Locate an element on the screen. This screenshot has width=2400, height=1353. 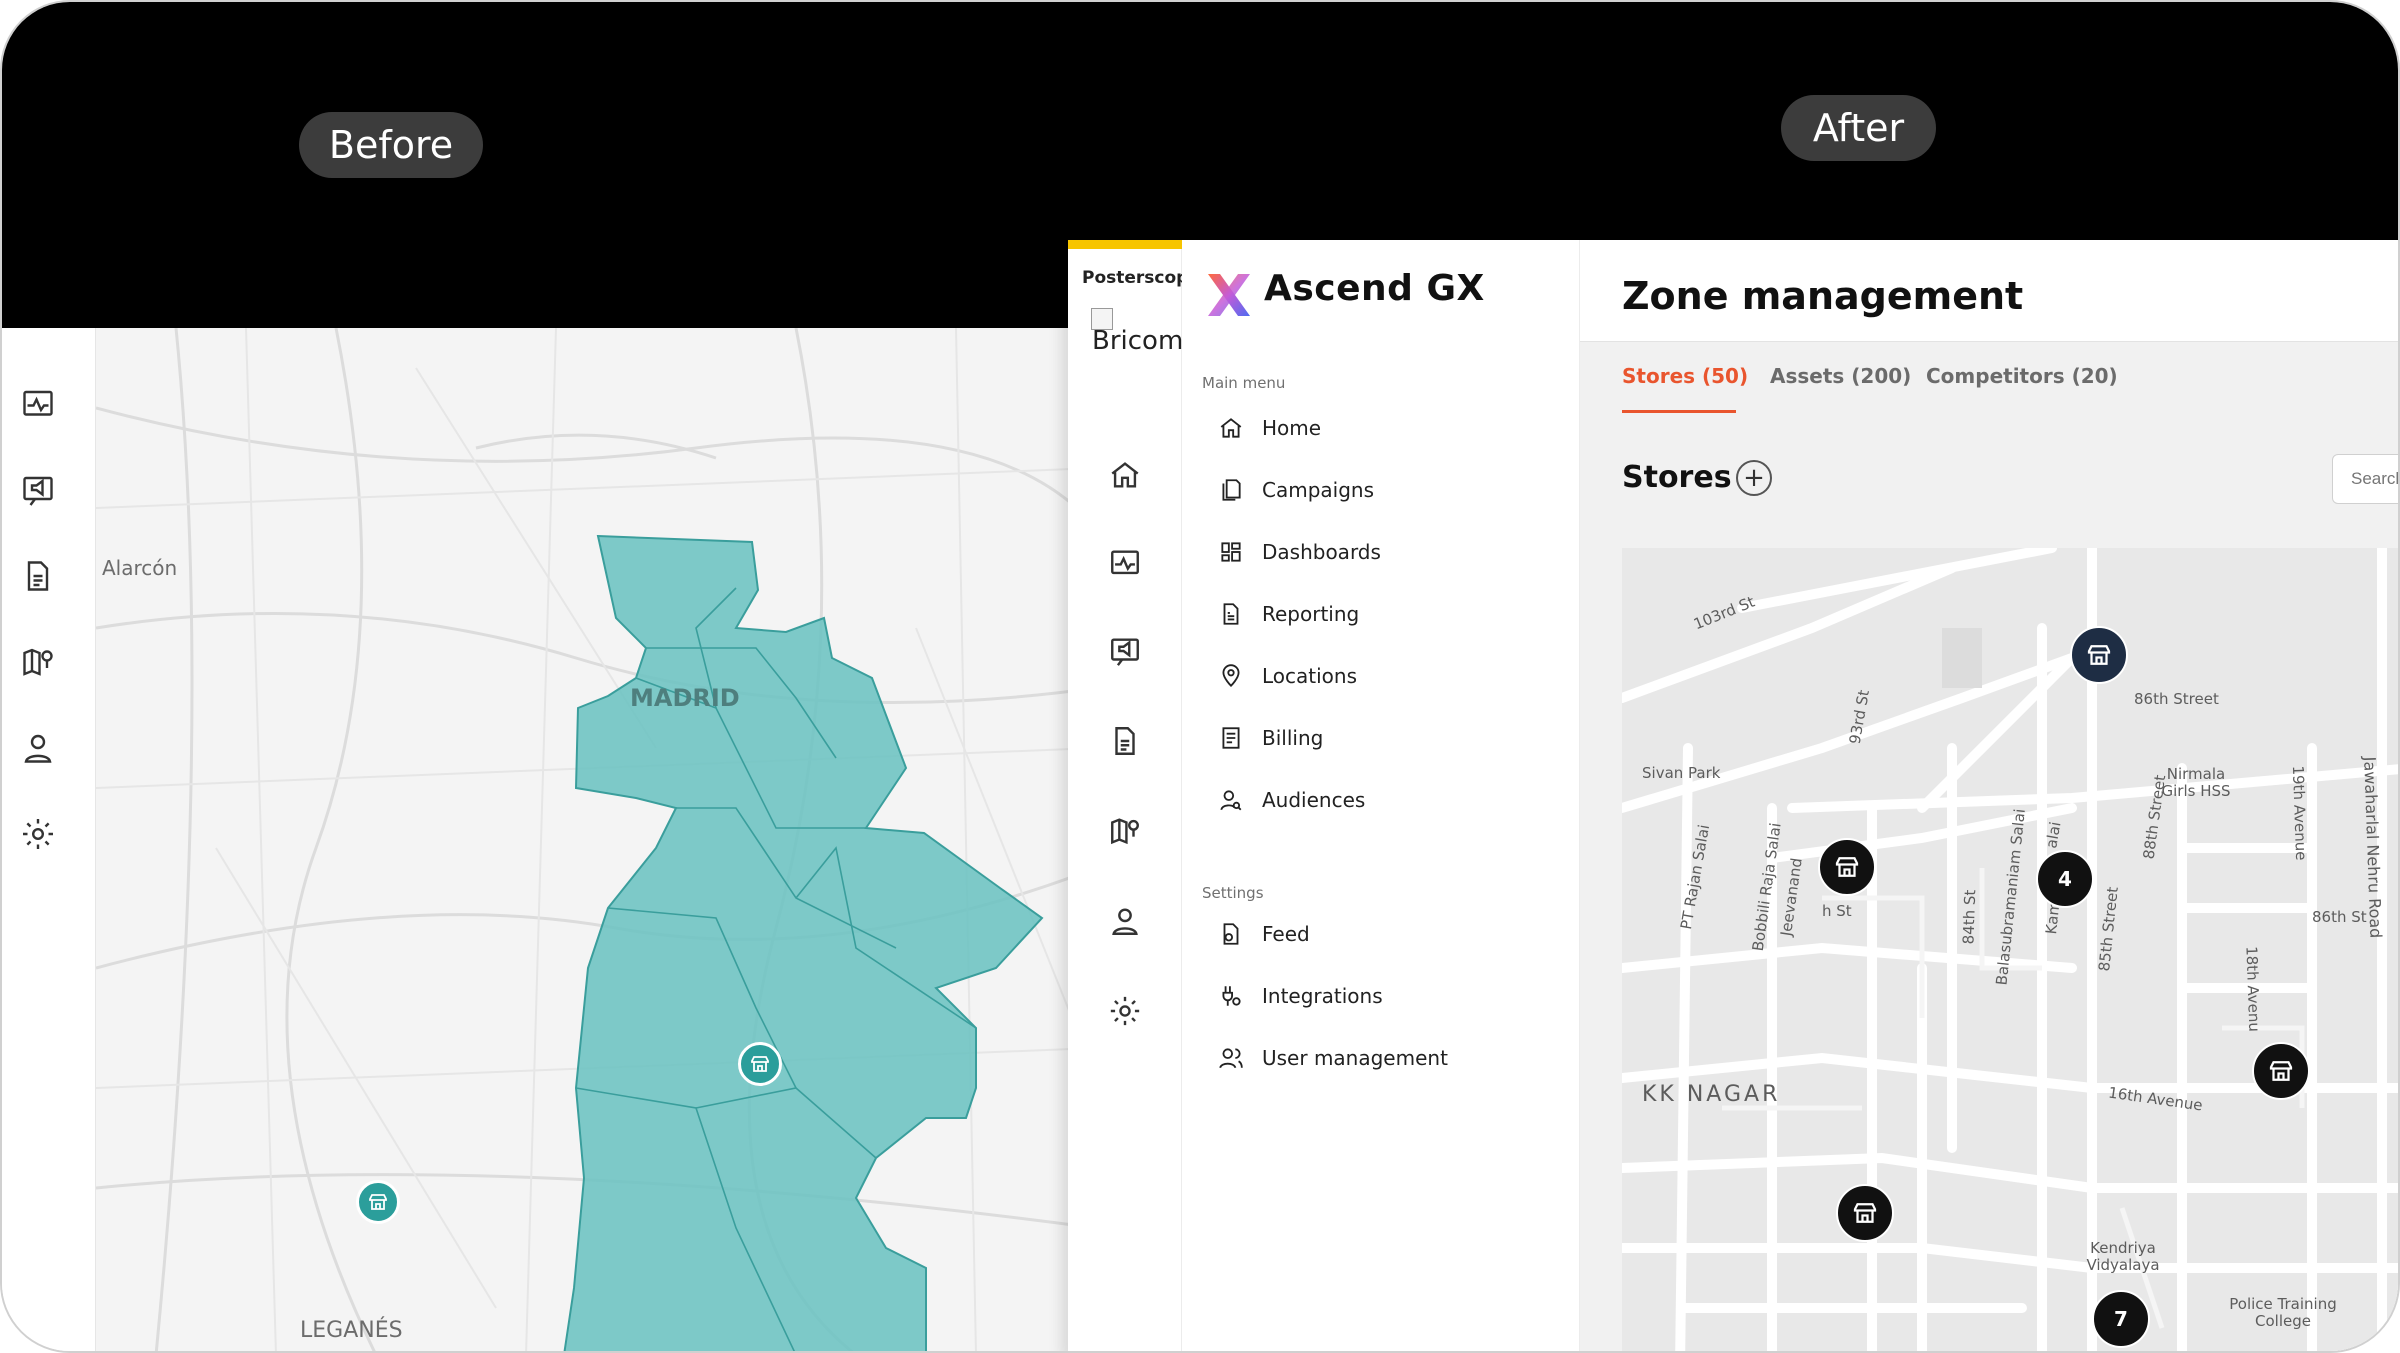
place-label-madrid: MADRID is located at coordinates (685, 698).